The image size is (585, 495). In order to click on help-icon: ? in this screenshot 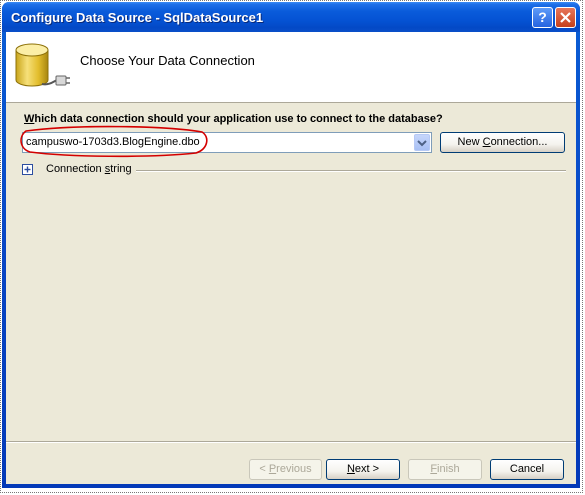, I will do `click(542, 17)`.